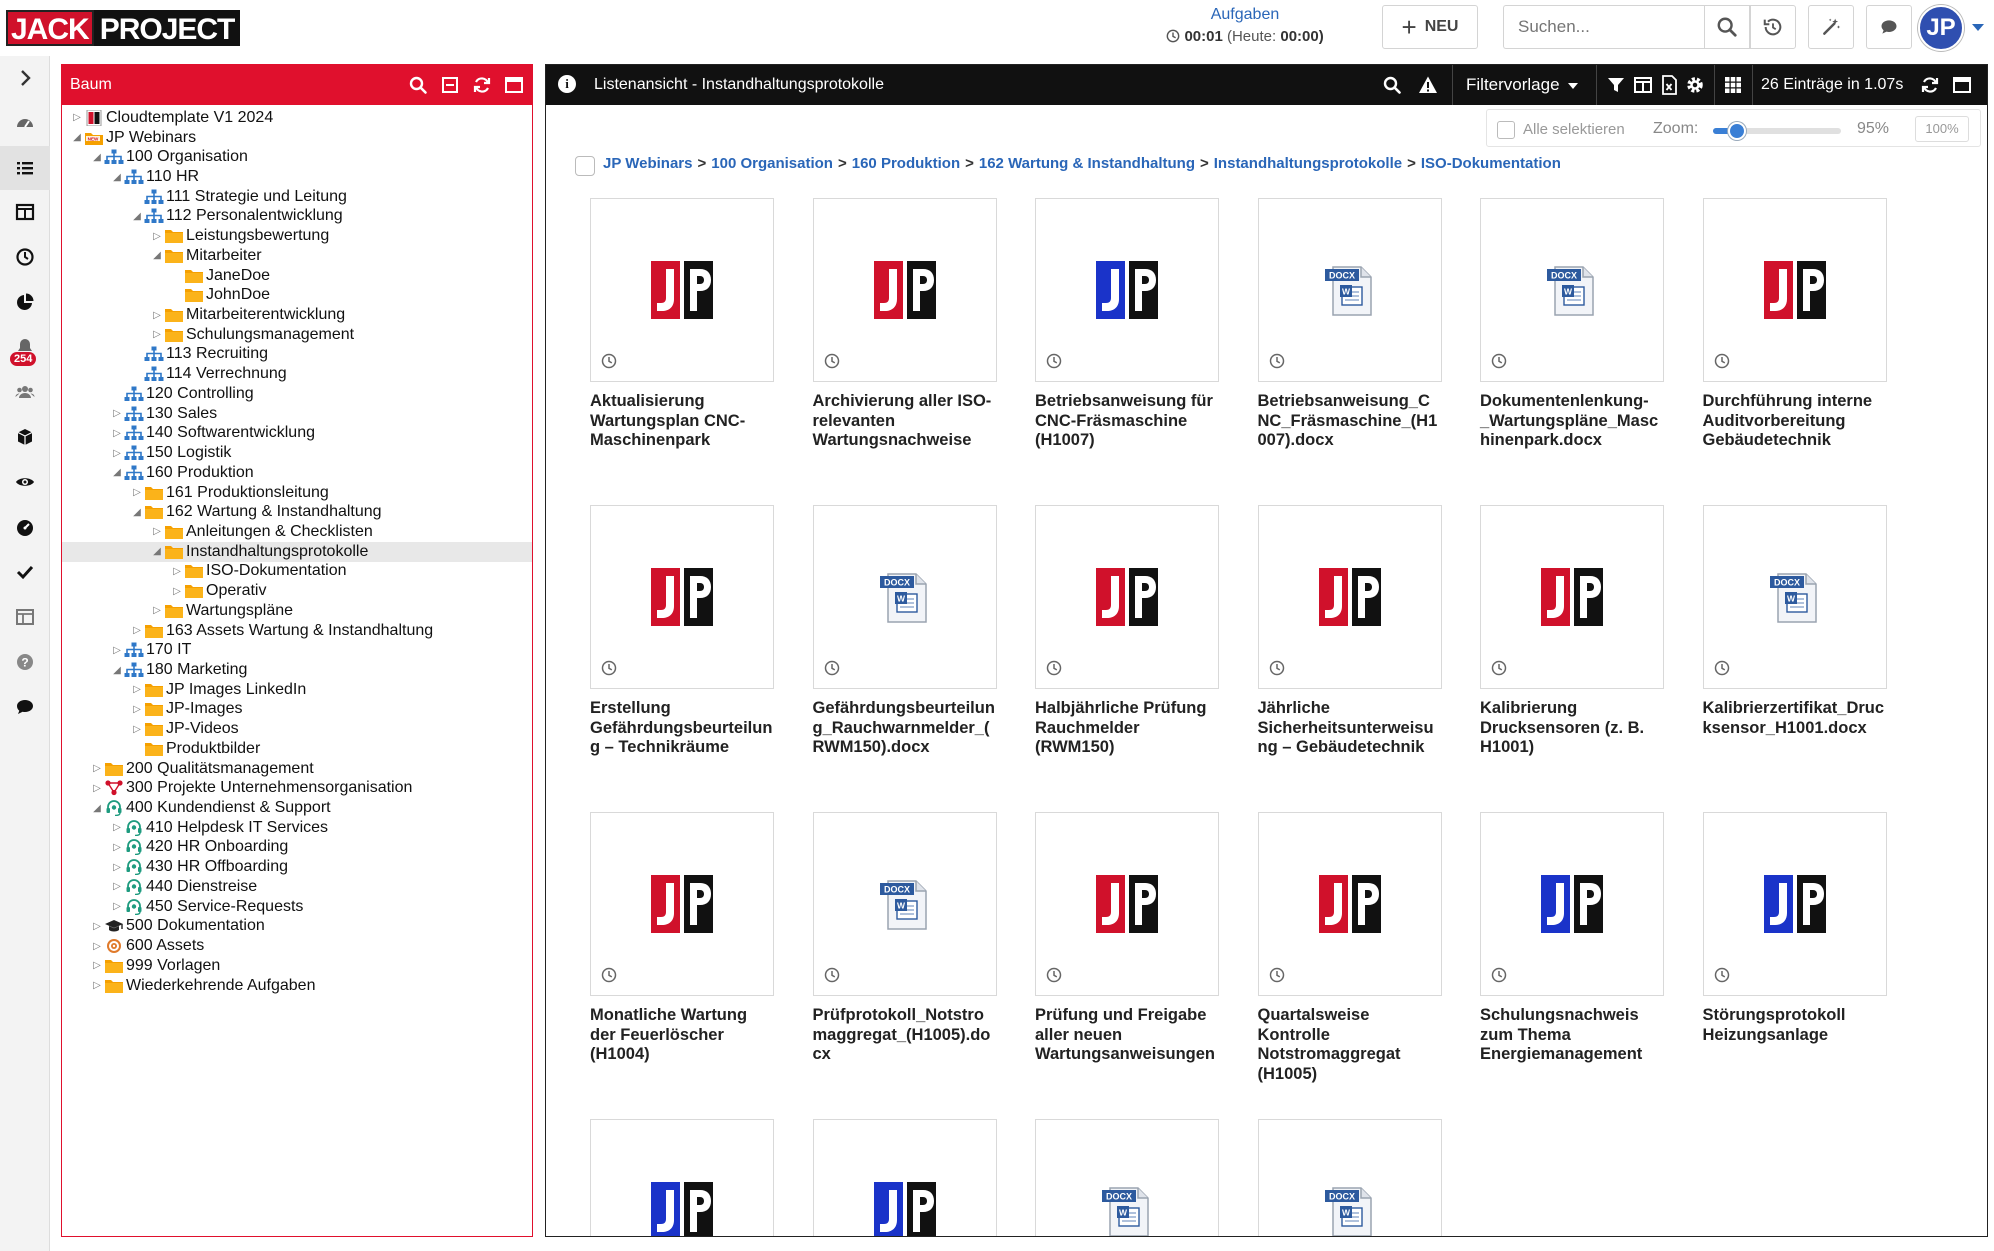  I want to click on tree-node: ◢ Instandhaltungsprotokolle, so click(297, 551).